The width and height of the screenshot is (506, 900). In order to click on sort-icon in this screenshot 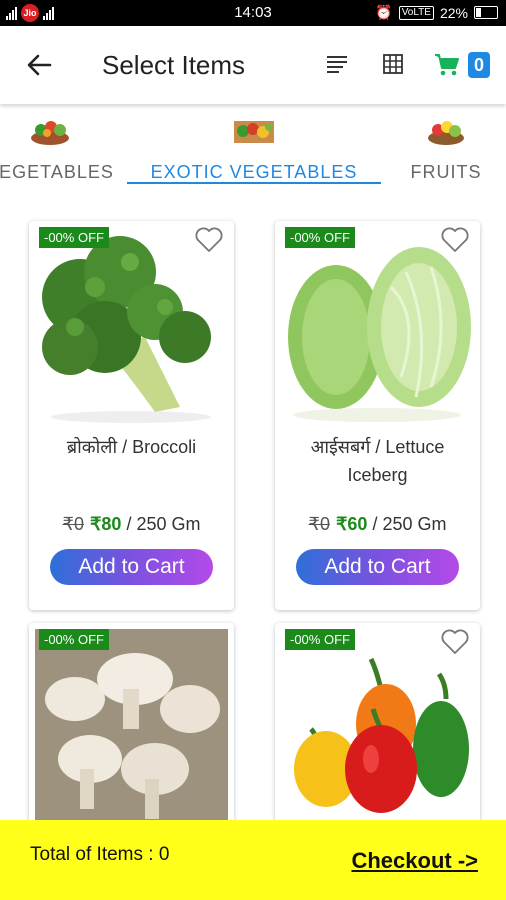, I will do `click(337, 65)`.